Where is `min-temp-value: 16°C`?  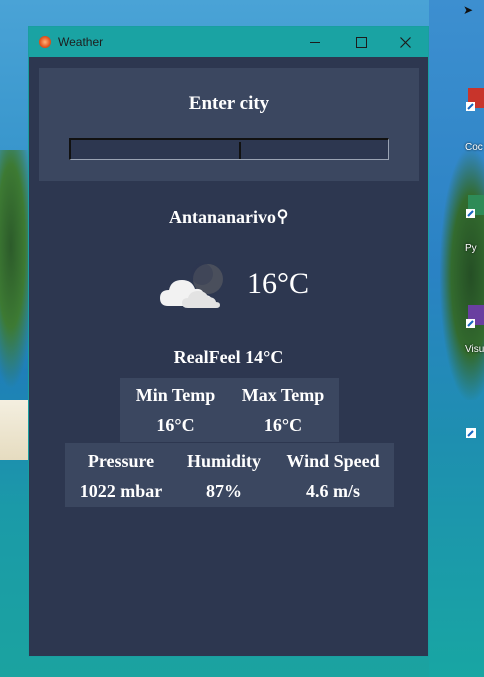 min-temp-value: 16°C is located at coordinates (175, 425).